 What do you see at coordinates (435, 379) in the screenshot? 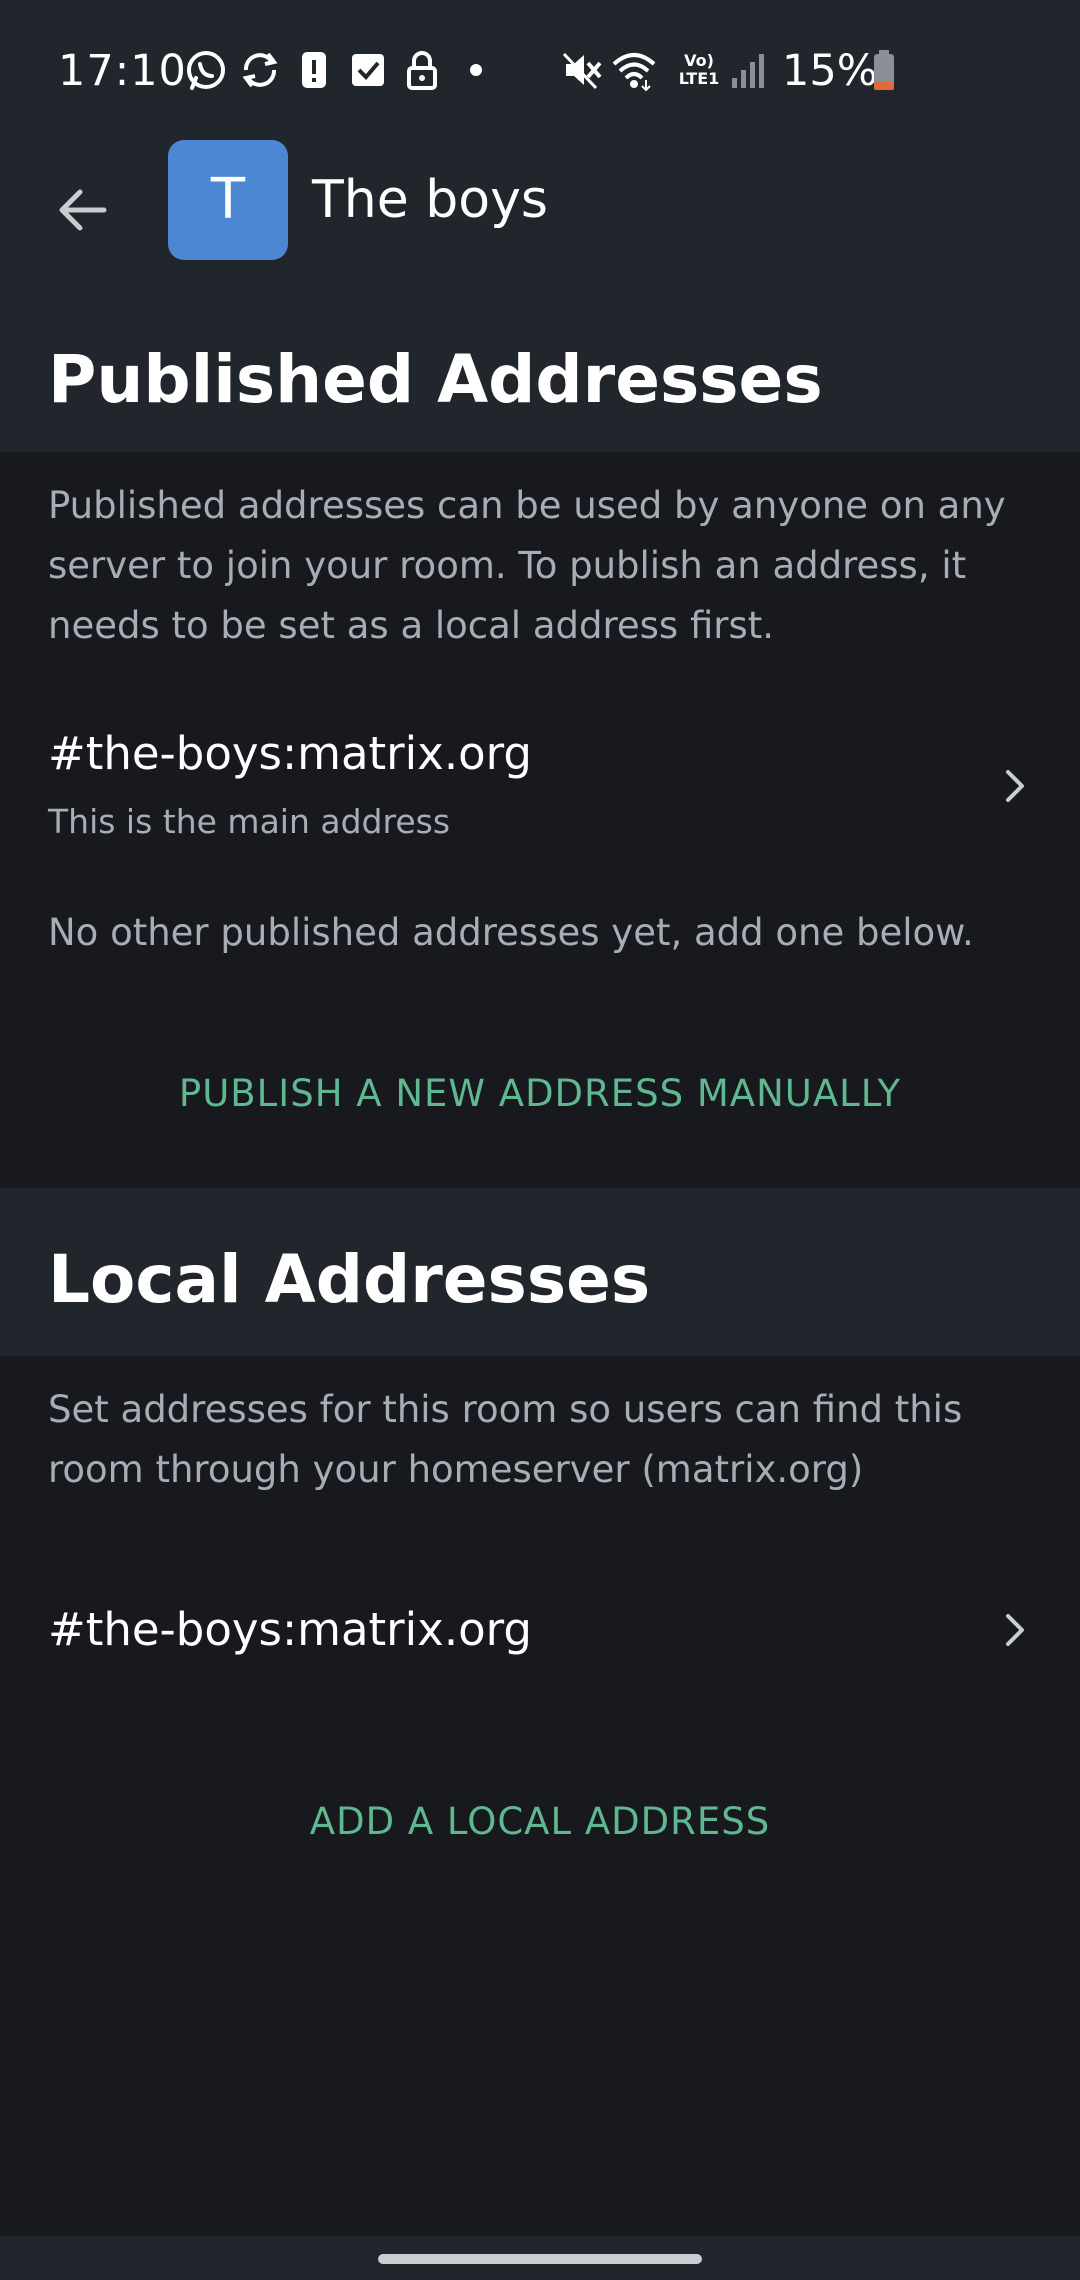
I see `published-addresses-title: Published Addresses` at bounding box center [435, 379].